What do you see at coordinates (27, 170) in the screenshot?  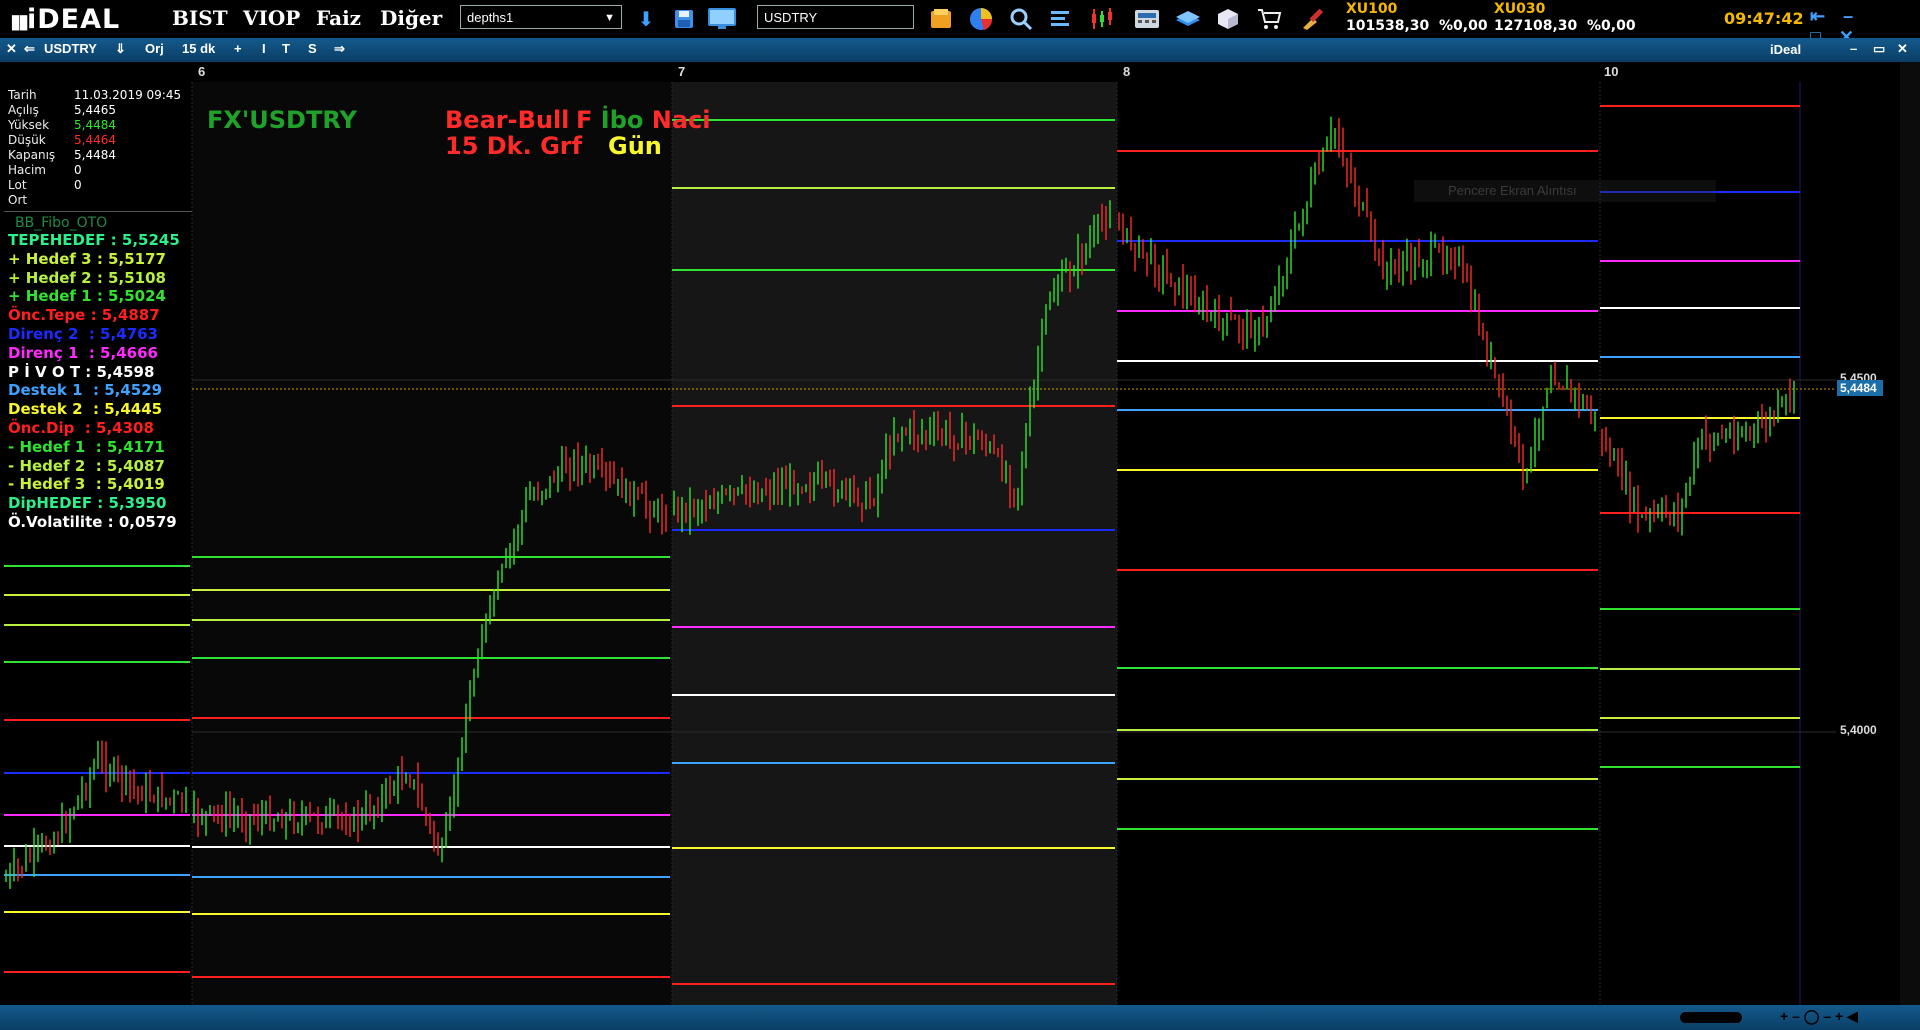 I see `info-label: Hacim` at bounding box center [27, 170].